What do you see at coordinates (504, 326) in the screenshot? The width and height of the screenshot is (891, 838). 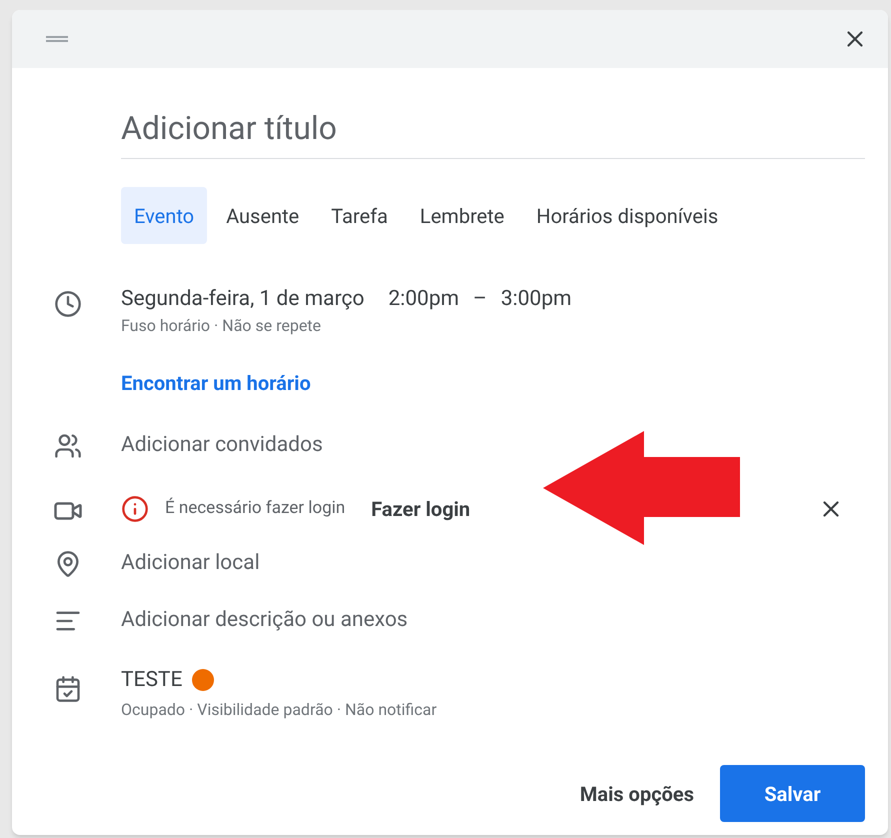 I see `timezone-recurrence-text: Fuso horário · Não se repete` at bounding box center [504, 326].